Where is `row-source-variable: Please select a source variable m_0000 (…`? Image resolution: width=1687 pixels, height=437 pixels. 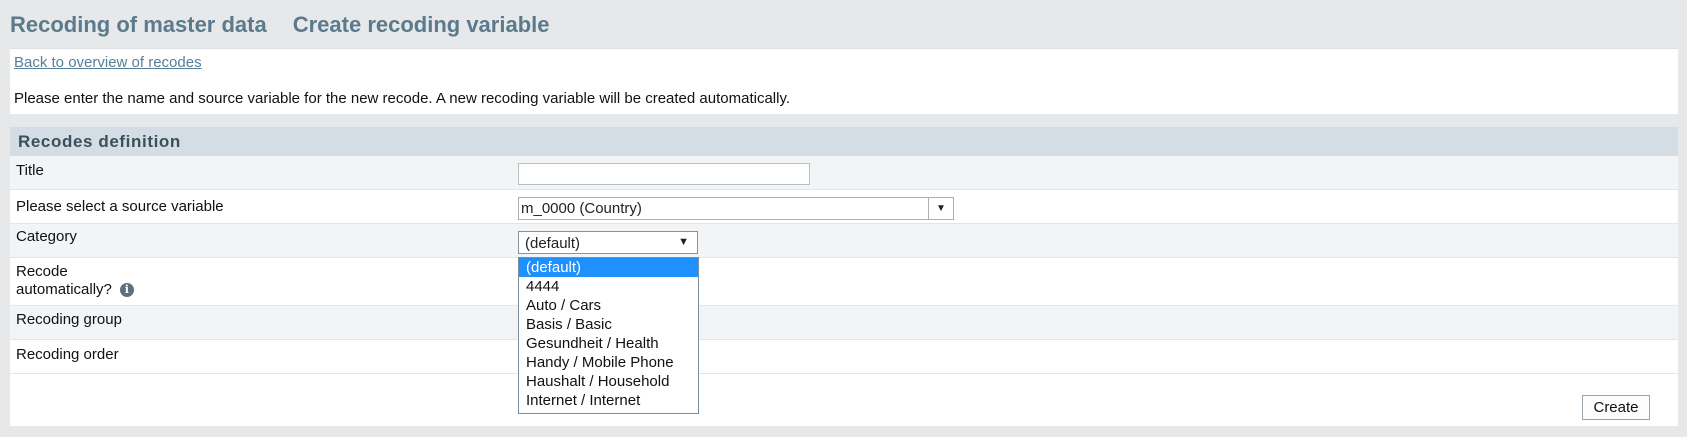 row-source-variable: Please select a source variable m_0000 (… is located at coordinates (844, 207).